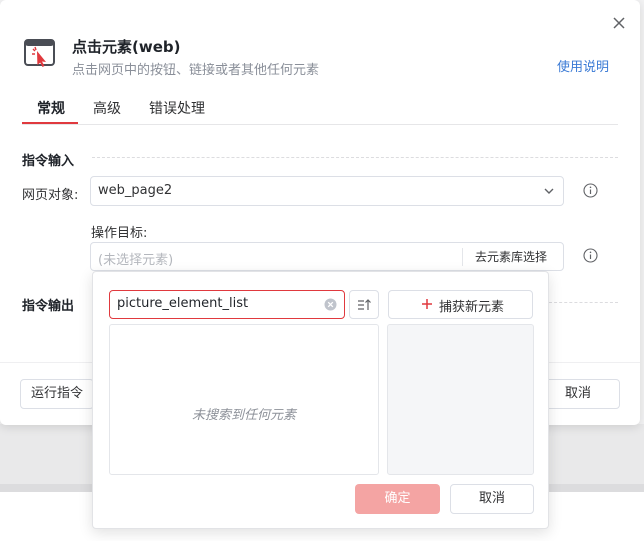 Image resolution: width=644 pixels, height=541 pixels. I want to click on empty-state-text: 未搜索到任何元素, so click(243, 415).